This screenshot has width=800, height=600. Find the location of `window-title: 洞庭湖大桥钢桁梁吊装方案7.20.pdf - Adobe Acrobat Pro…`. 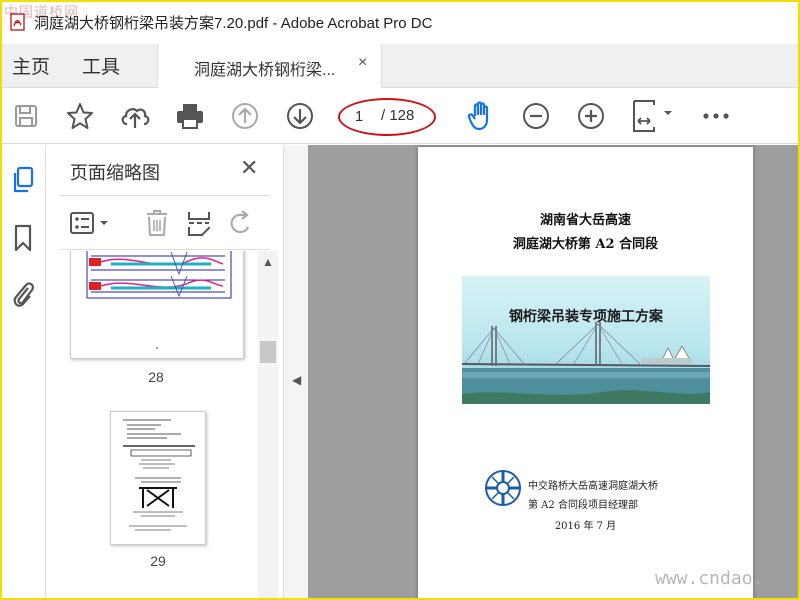

window-title: 洞庭湖大桥钢桁梁吊装方案7.20.pdf - Adobe Acrobat Pro… is located at coordinates (233, 23).